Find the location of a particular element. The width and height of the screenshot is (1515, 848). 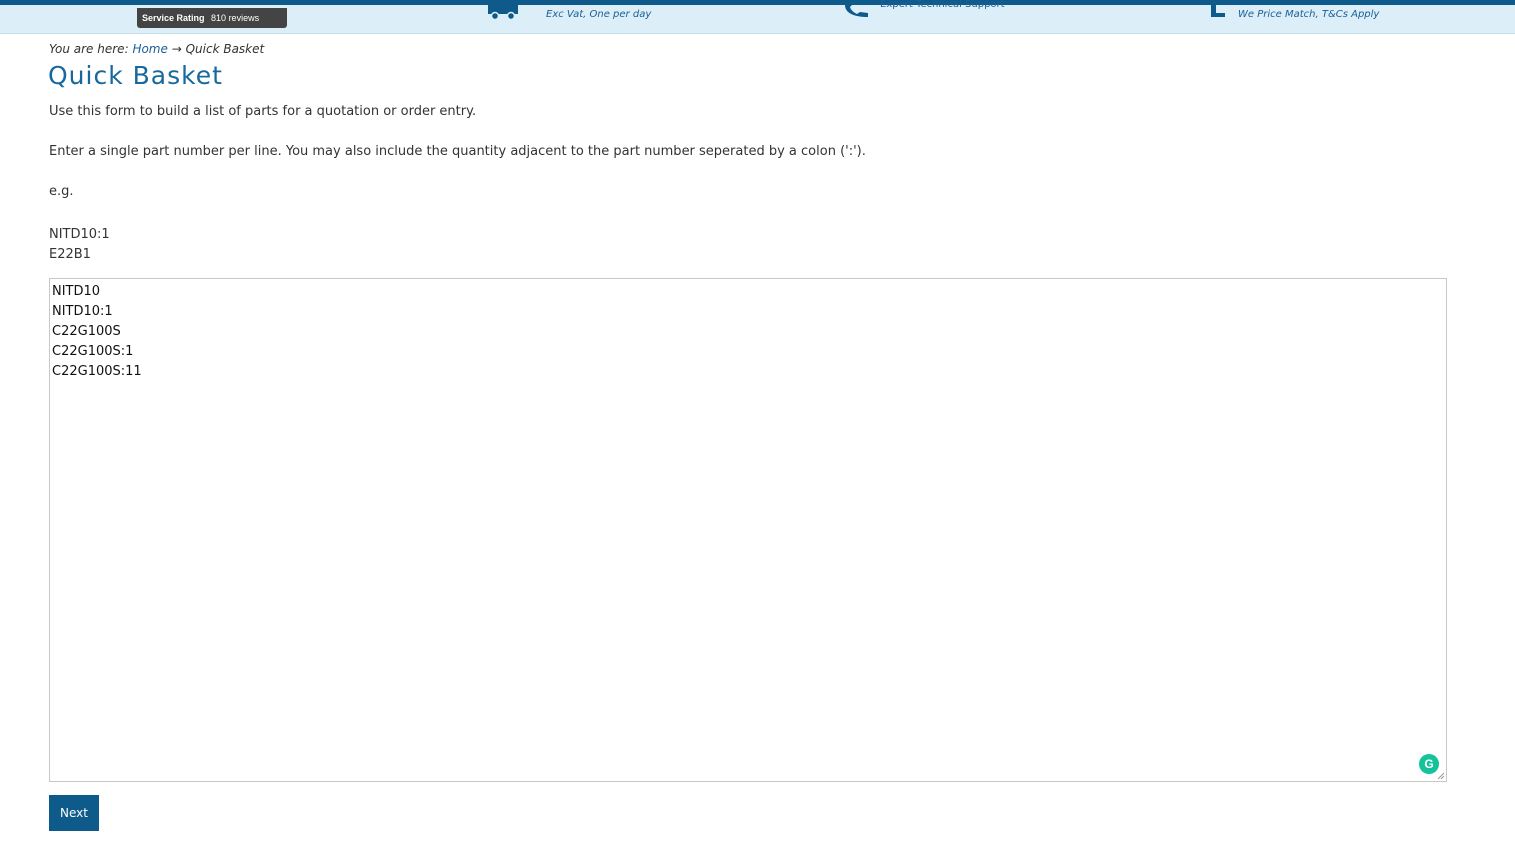

example-list: NITD10:1 E22B1 is located at coordinates (79, 245).